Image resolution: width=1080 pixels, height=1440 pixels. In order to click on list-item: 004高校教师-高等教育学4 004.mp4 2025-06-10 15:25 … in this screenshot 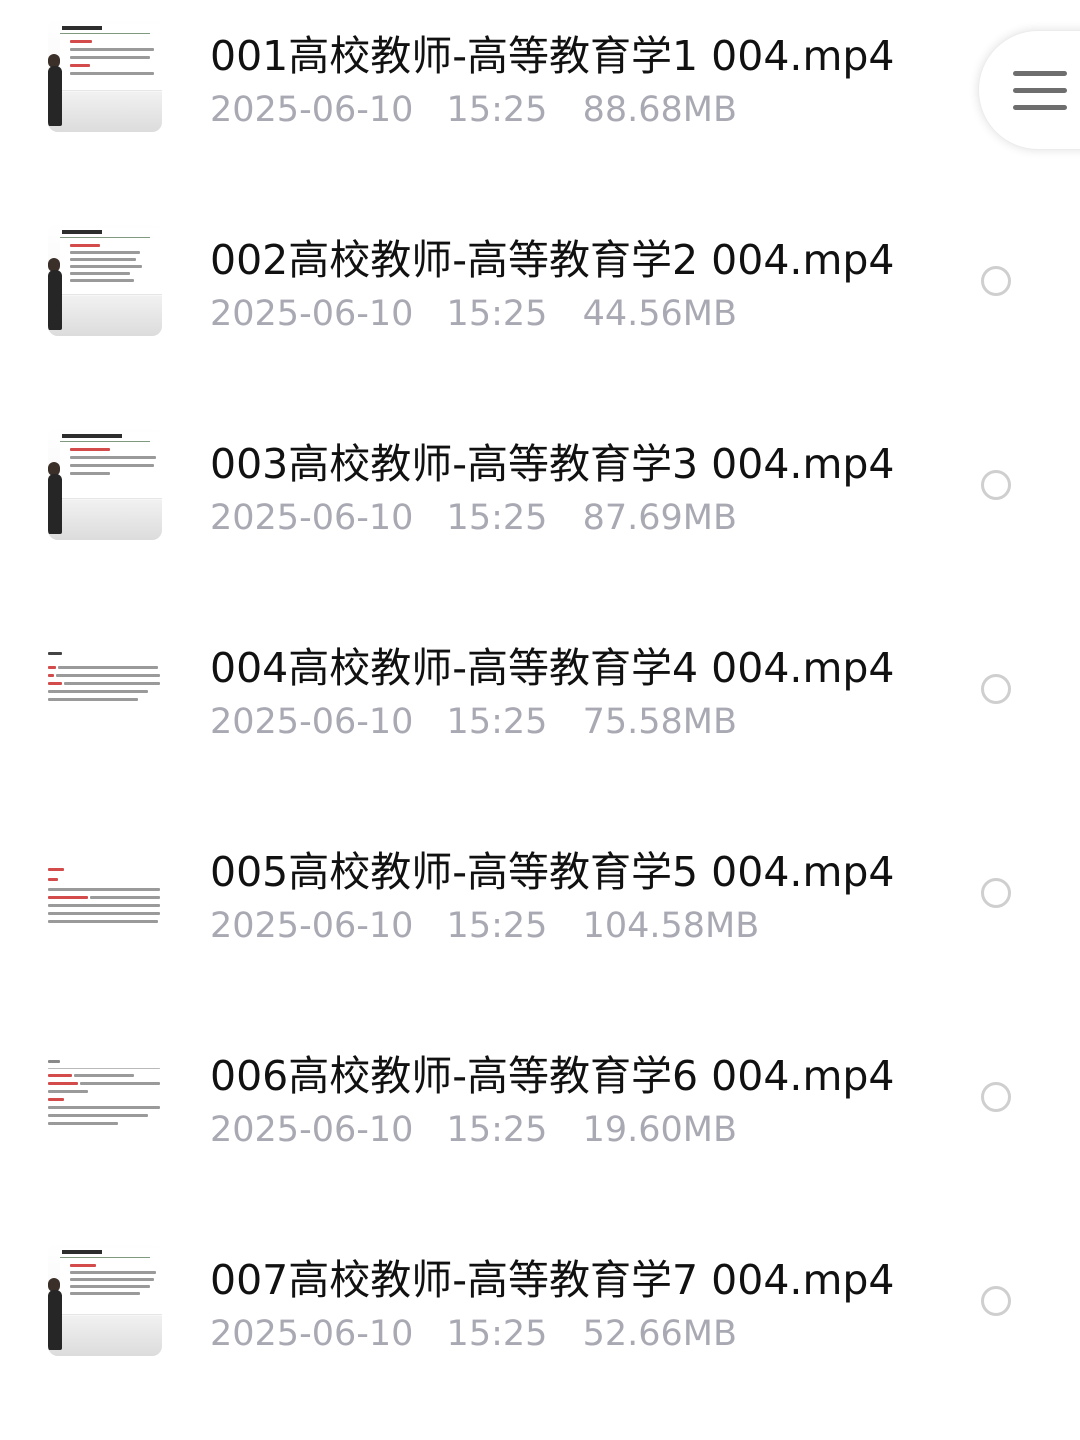, I will do `click(540, 714)`.